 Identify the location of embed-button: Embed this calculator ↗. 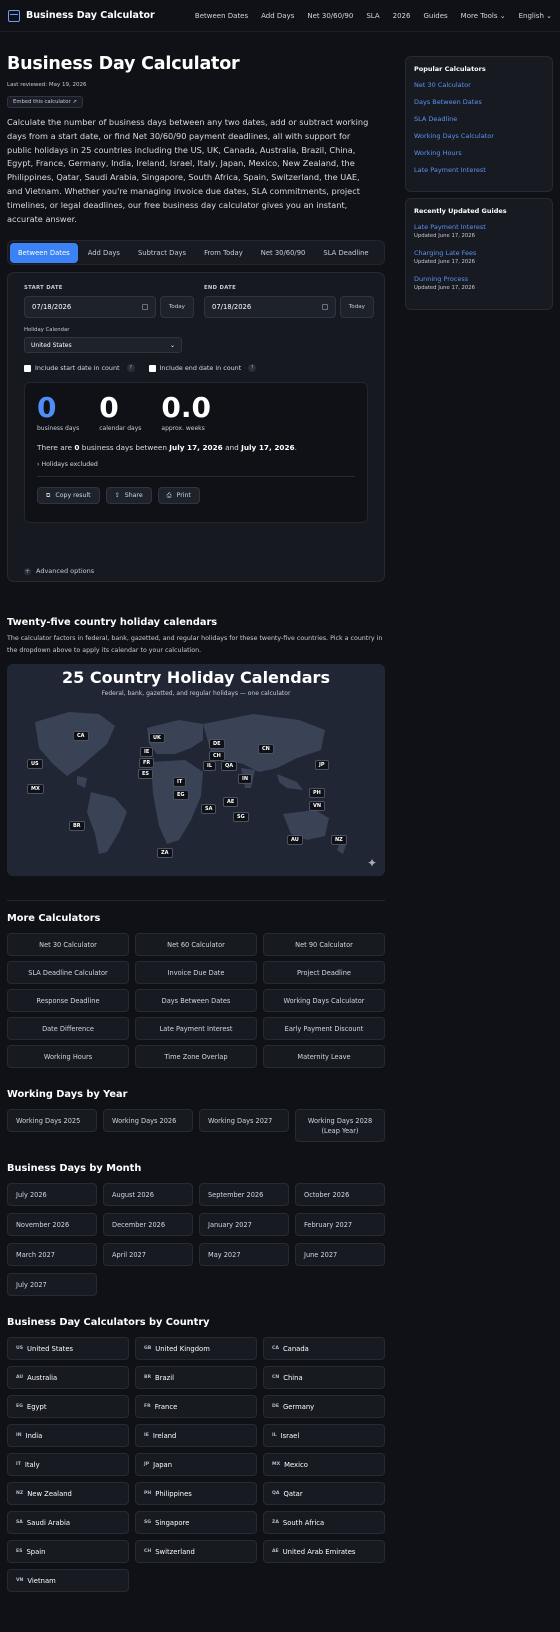
(45, 102).